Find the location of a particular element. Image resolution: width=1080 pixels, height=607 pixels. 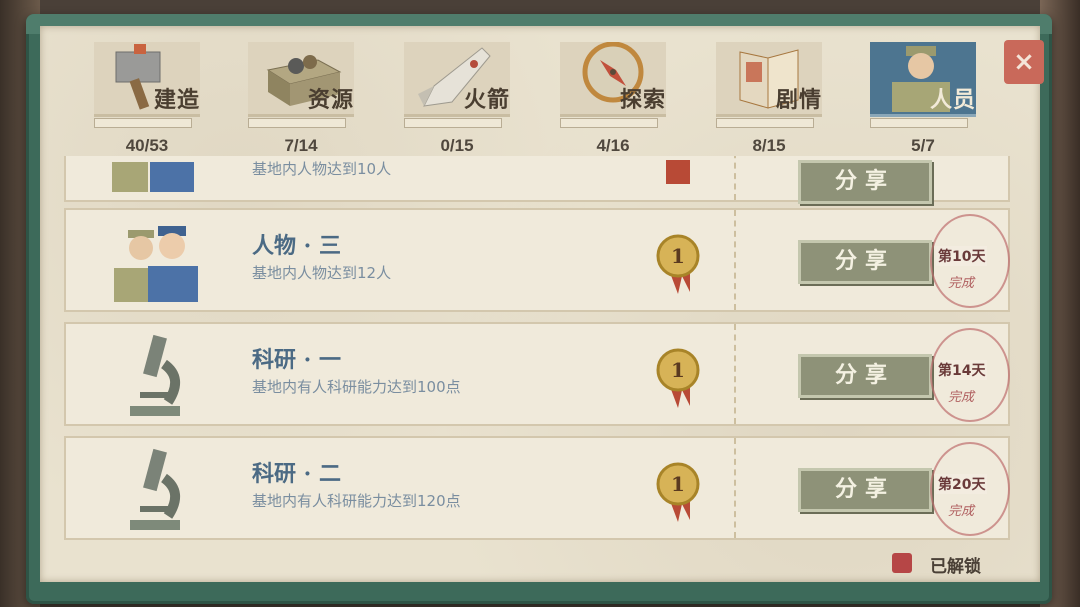

tab-explore: 探索 4/16 is located at coordinates (613, 97).